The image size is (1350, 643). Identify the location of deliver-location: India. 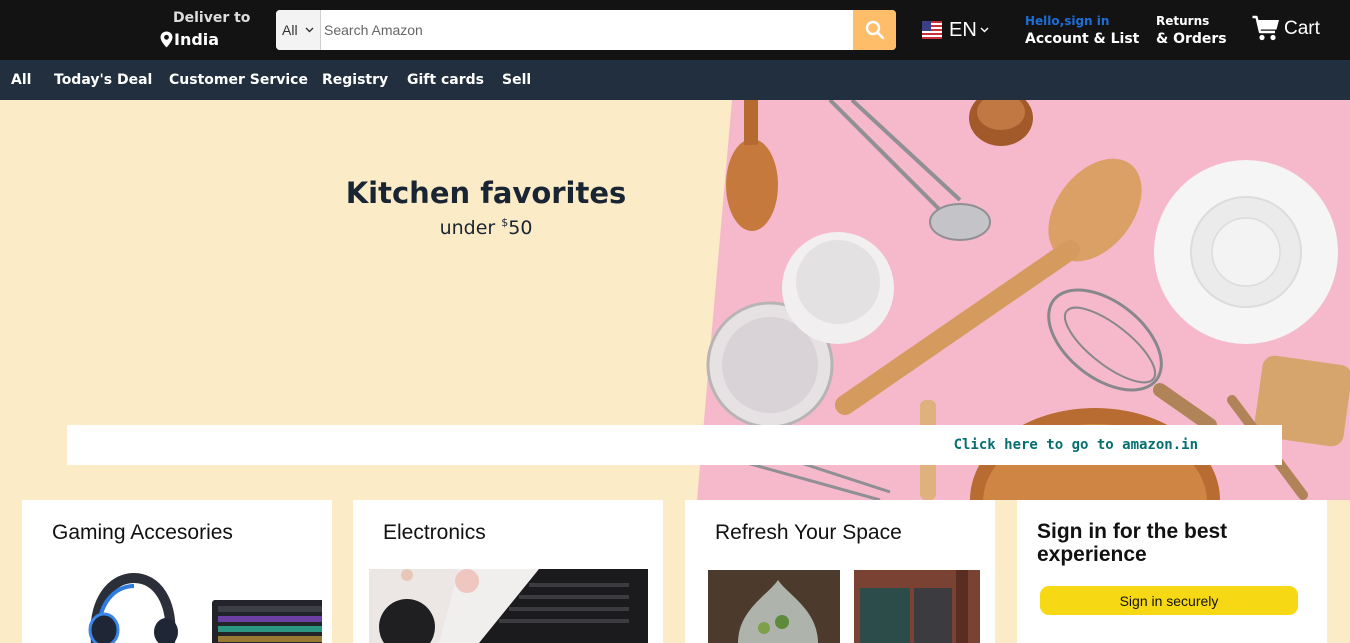
(197, 39).